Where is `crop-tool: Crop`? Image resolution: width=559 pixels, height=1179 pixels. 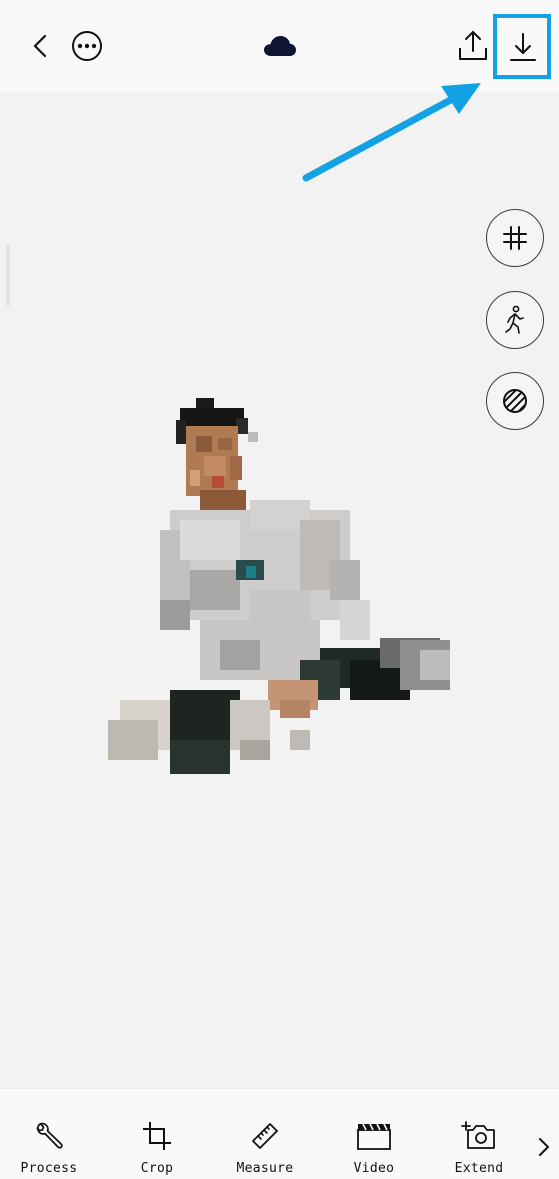 crop-tool: Crop is located at coordinates (157, 1134).